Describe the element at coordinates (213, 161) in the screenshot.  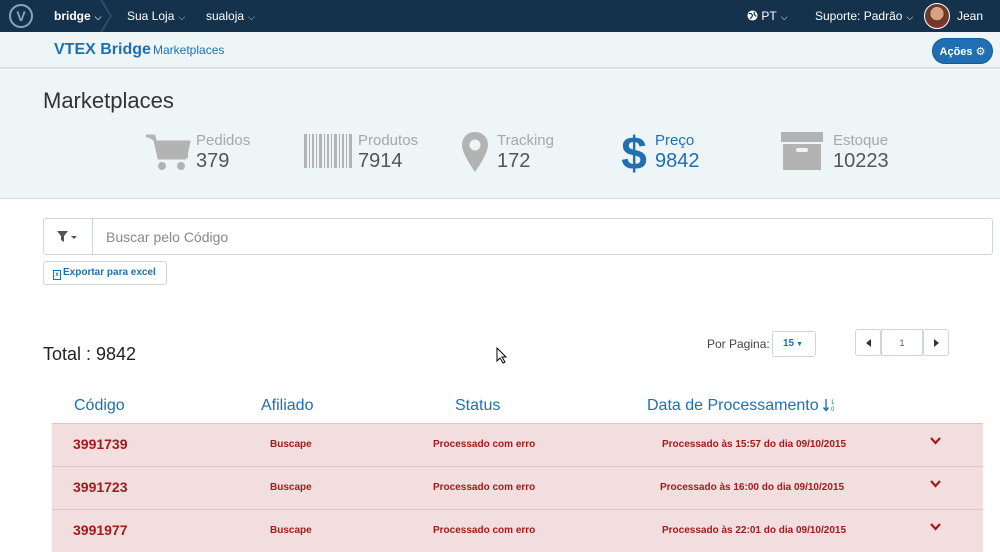
I see `stat-value: 379` at that location.